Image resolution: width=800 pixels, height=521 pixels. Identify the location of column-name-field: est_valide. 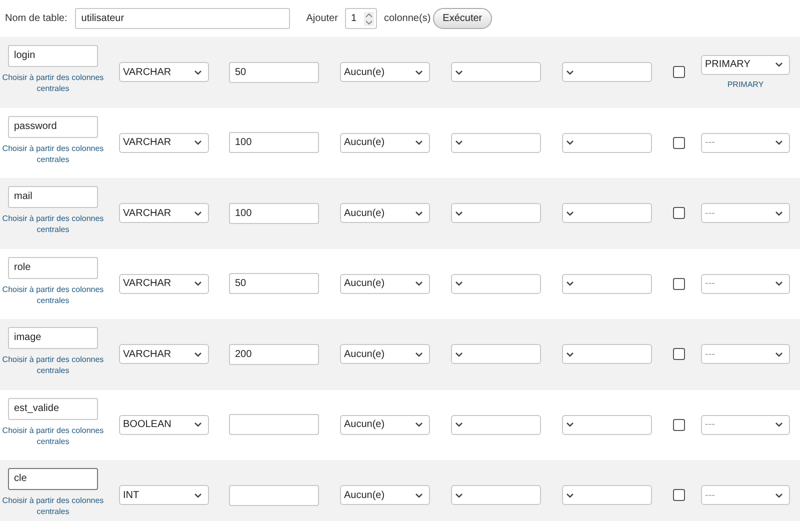
(53, 409).